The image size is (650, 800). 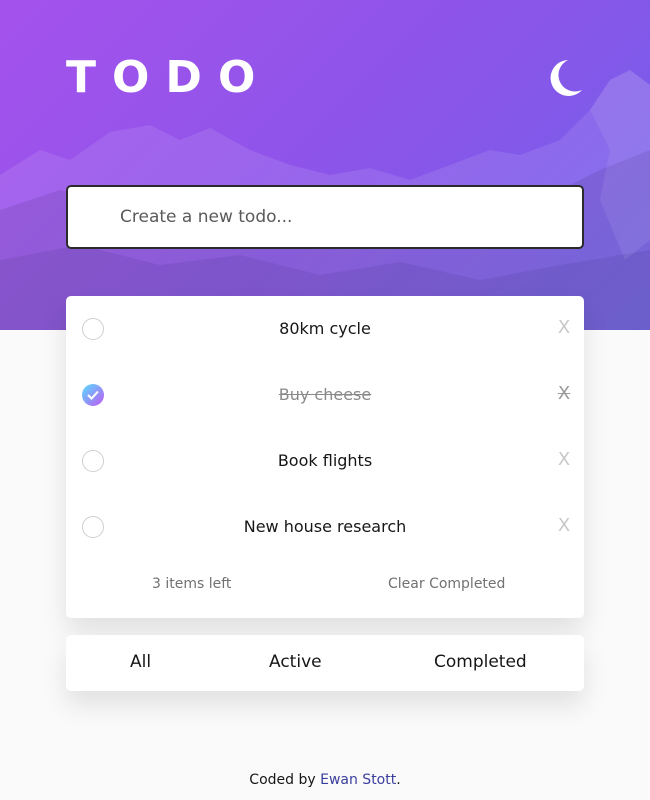 I want to click on items-left-count: 3 items left, so click(x=192, y=584).